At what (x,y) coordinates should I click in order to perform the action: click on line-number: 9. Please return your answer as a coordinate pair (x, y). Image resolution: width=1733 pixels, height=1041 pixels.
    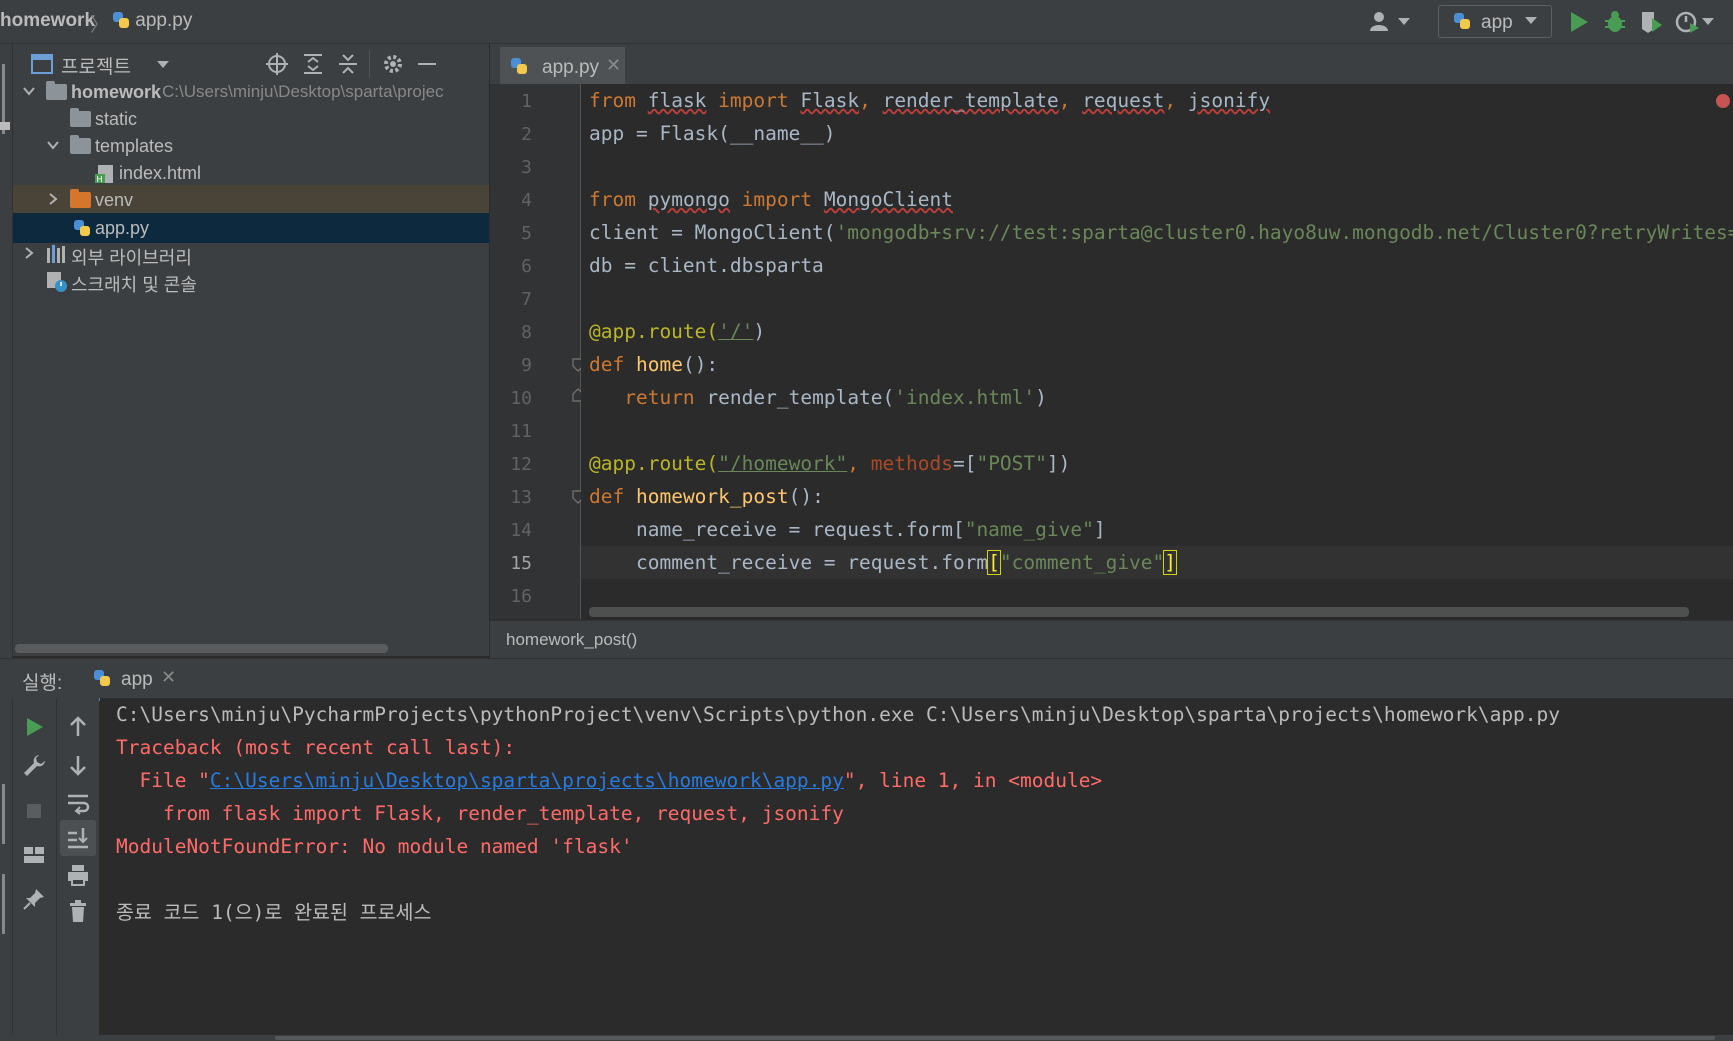
    Looking at the image, I should click on (526, 365).